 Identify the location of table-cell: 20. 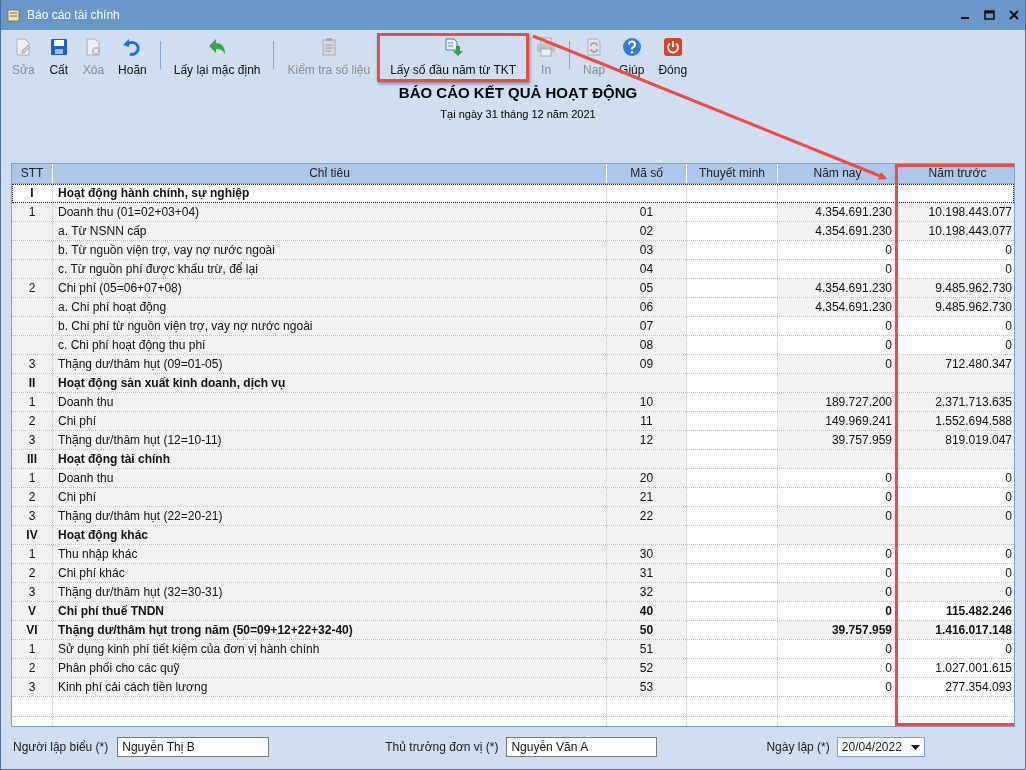
(647, 478).